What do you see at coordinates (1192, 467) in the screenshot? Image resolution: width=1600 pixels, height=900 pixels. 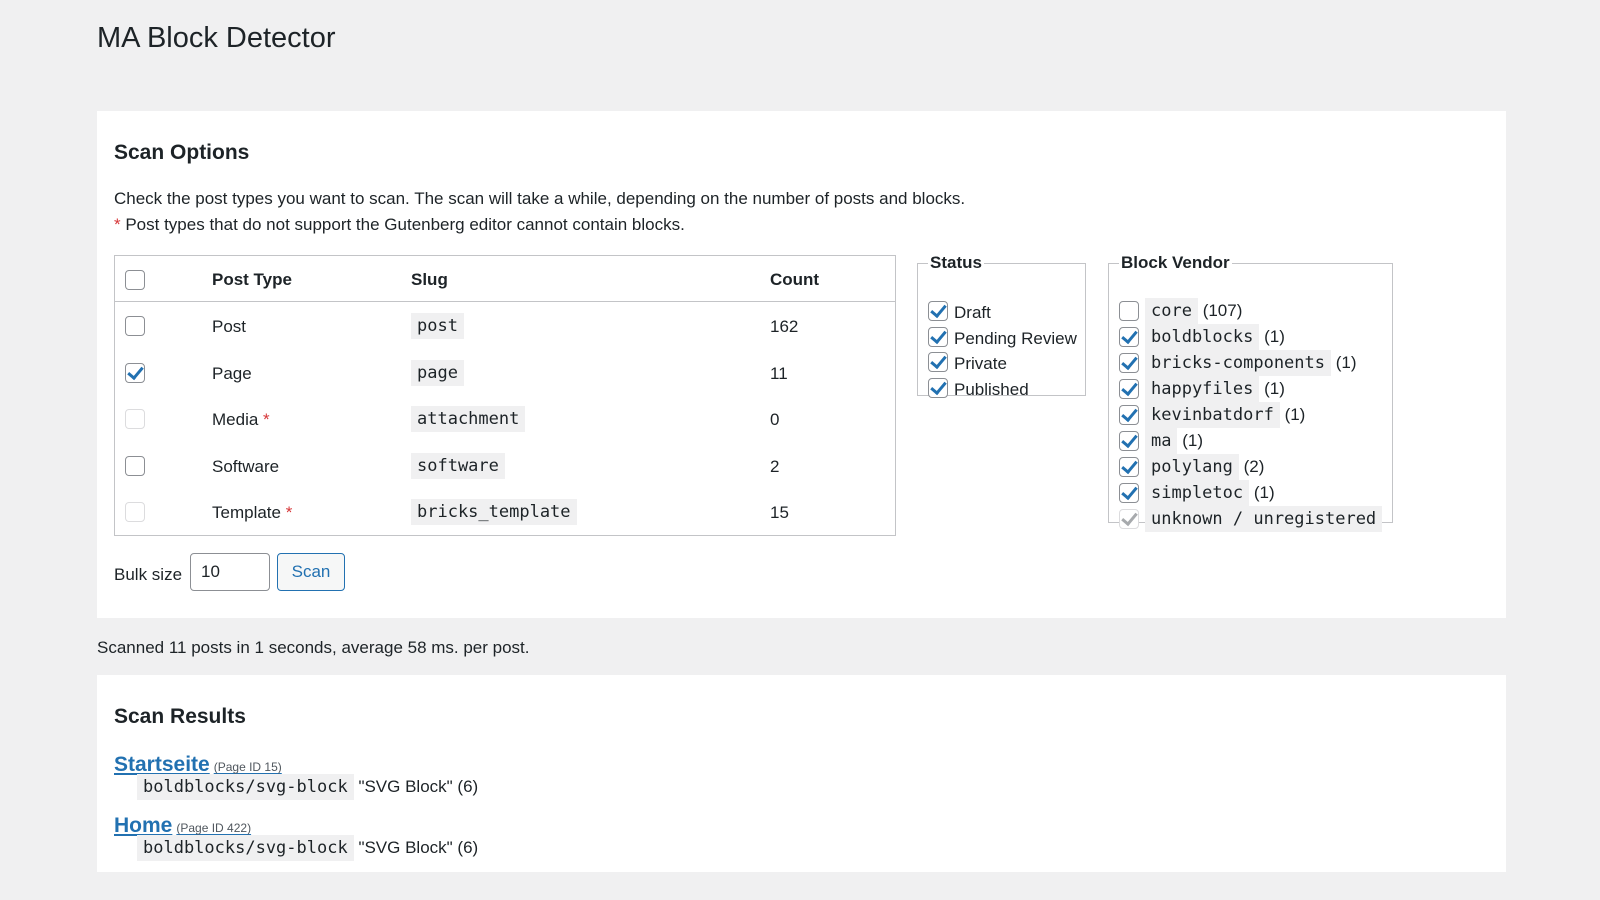 I see `vendor-slug: polylang` at bounding box center [1192, 467].